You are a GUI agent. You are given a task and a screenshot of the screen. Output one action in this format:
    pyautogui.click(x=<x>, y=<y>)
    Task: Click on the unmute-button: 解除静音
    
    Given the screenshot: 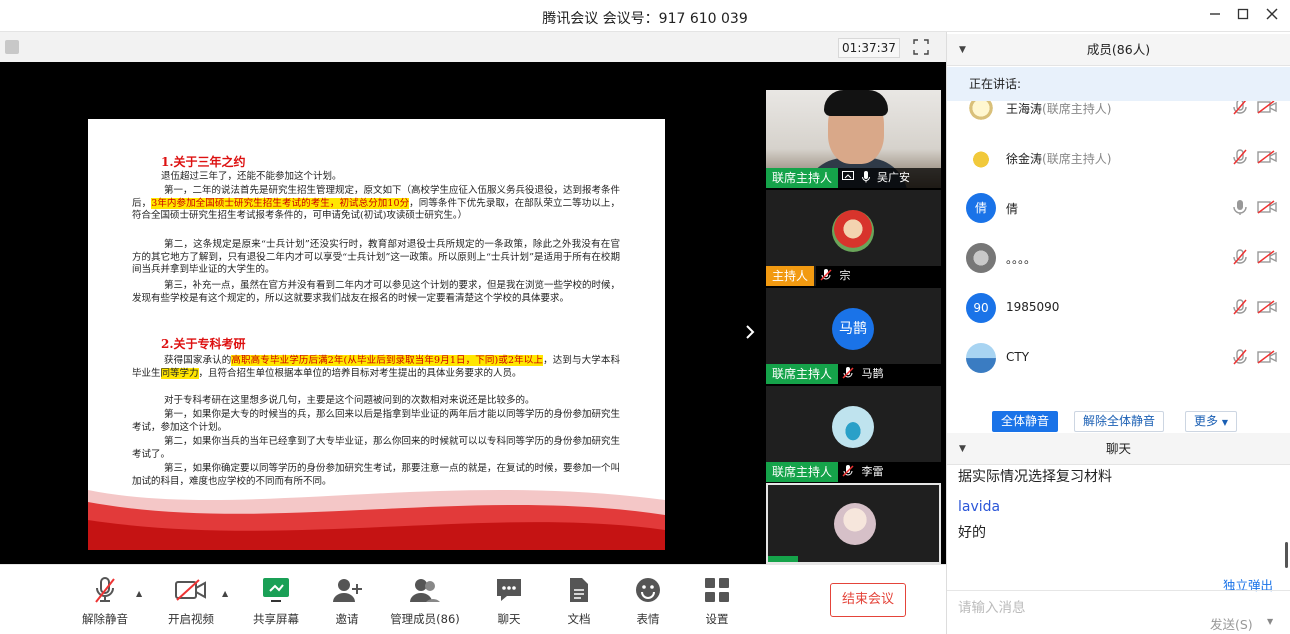 What is the action you would take?
    pyautogui.click(x=105, y=601)
    